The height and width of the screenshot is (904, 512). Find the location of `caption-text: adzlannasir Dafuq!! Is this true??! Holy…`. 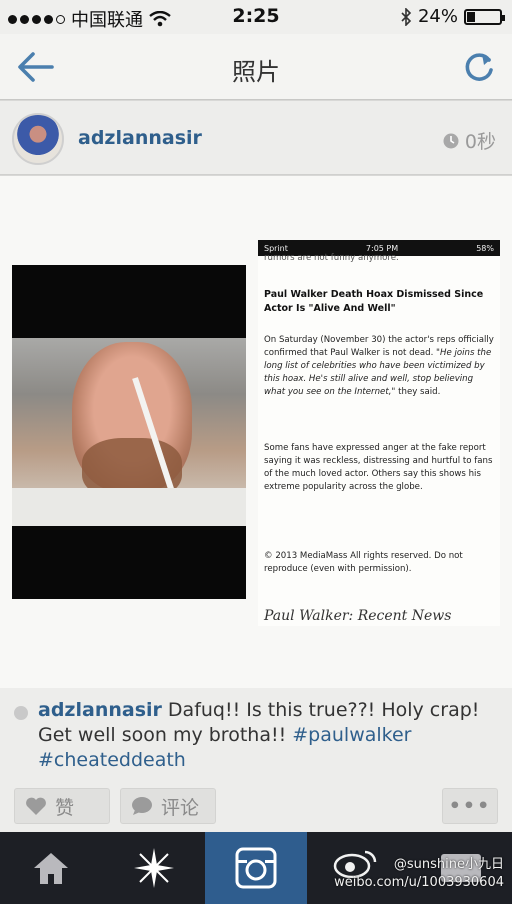

caption-text: adzlannasir Dafuq!! Is this true??! Holy… is located at coordinates (269, 735).